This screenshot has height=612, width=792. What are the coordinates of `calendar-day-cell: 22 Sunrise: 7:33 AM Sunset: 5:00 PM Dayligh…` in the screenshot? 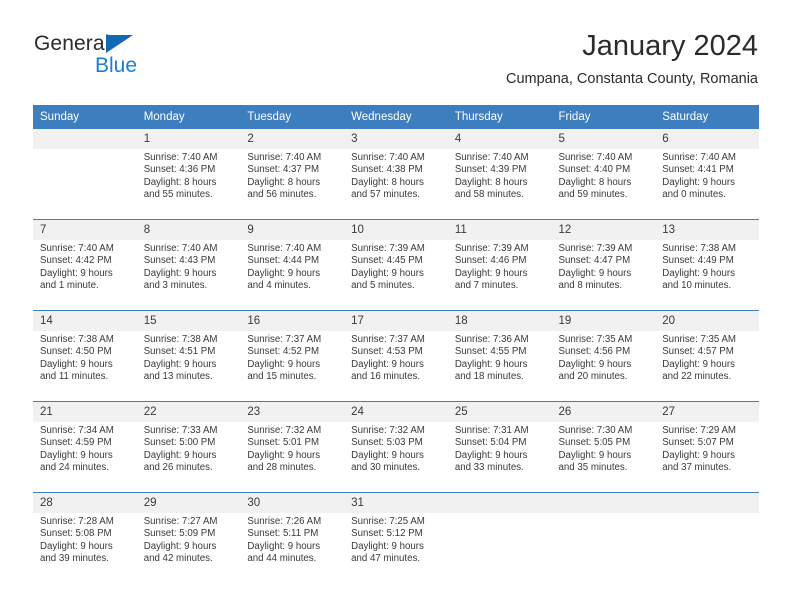 It's located at (188, 447).